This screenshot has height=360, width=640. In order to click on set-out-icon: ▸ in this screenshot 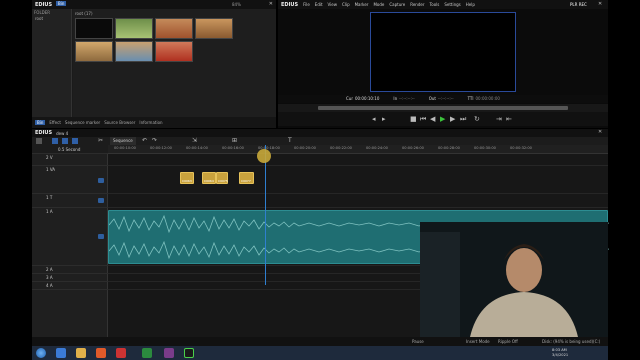, I will do `click(384, 119)`.